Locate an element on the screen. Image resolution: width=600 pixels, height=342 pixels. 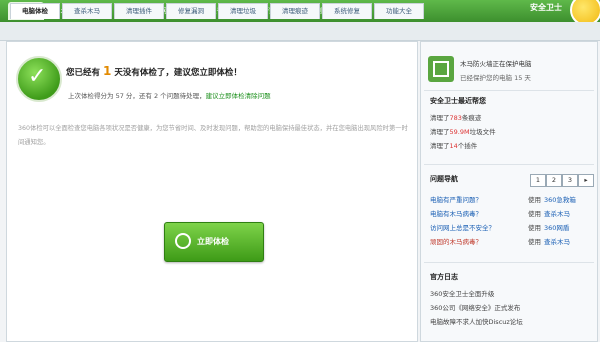
page-headline: 您已经有 1 天没有体检了，建议您立即体检！ is located at coordinates (154, 71).